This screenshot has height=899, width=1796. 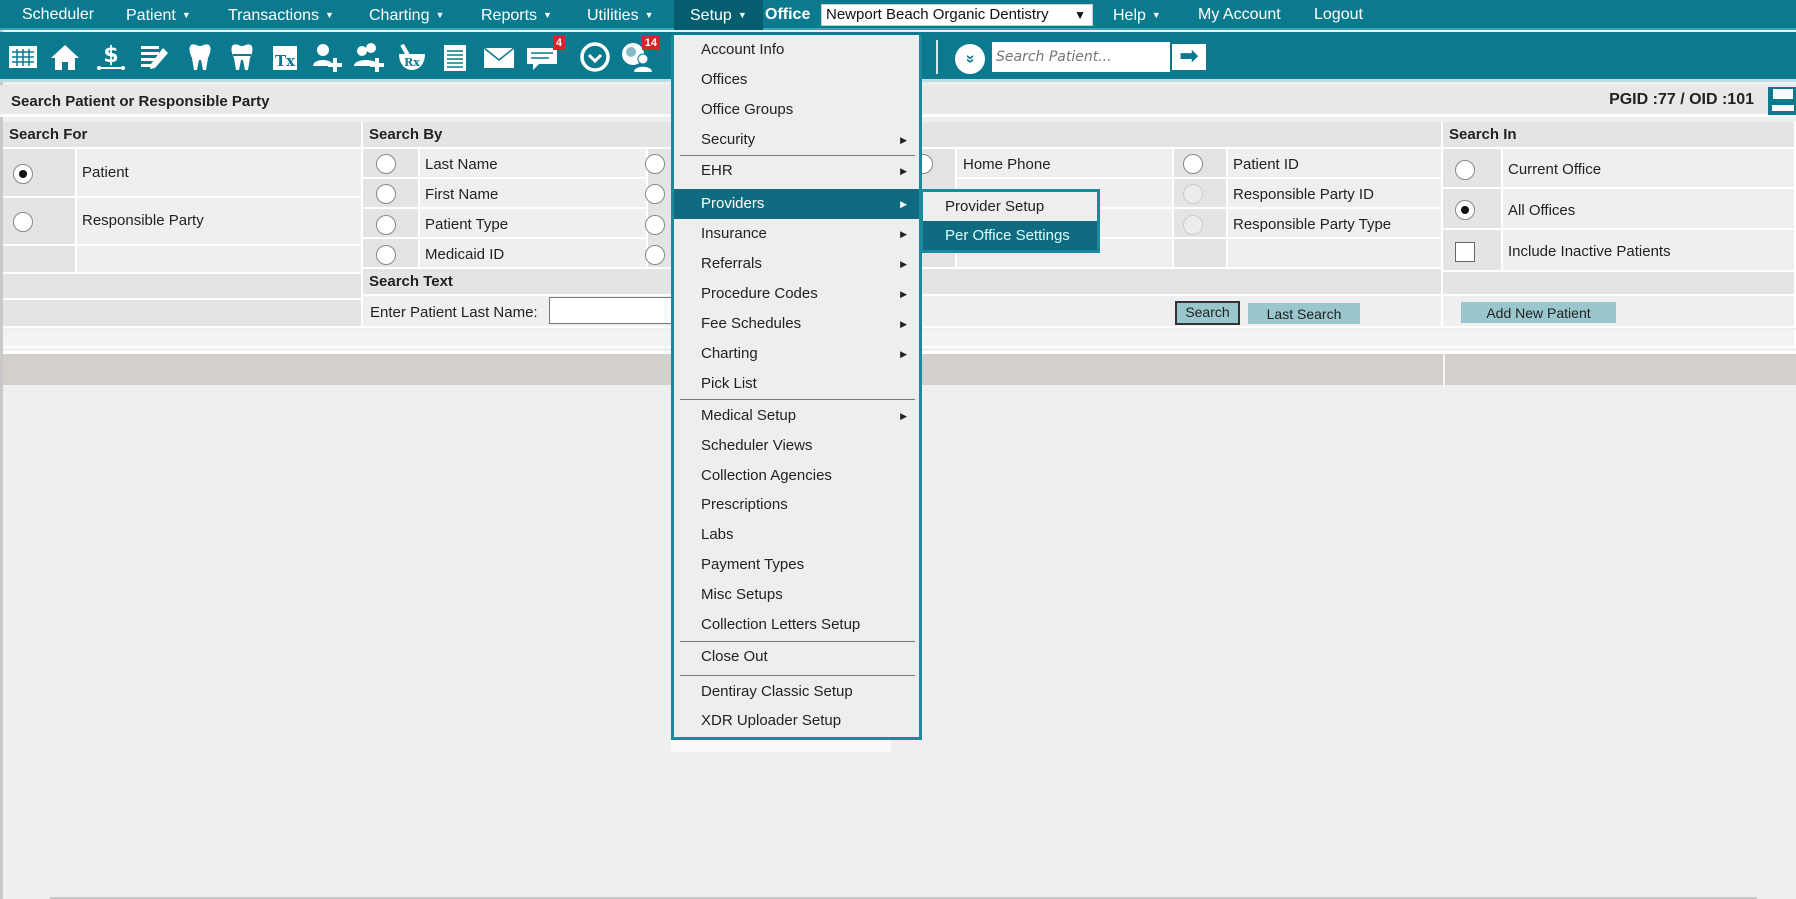 I want to click on search-by-rp-id-radio, so click(x=1193, y=194).